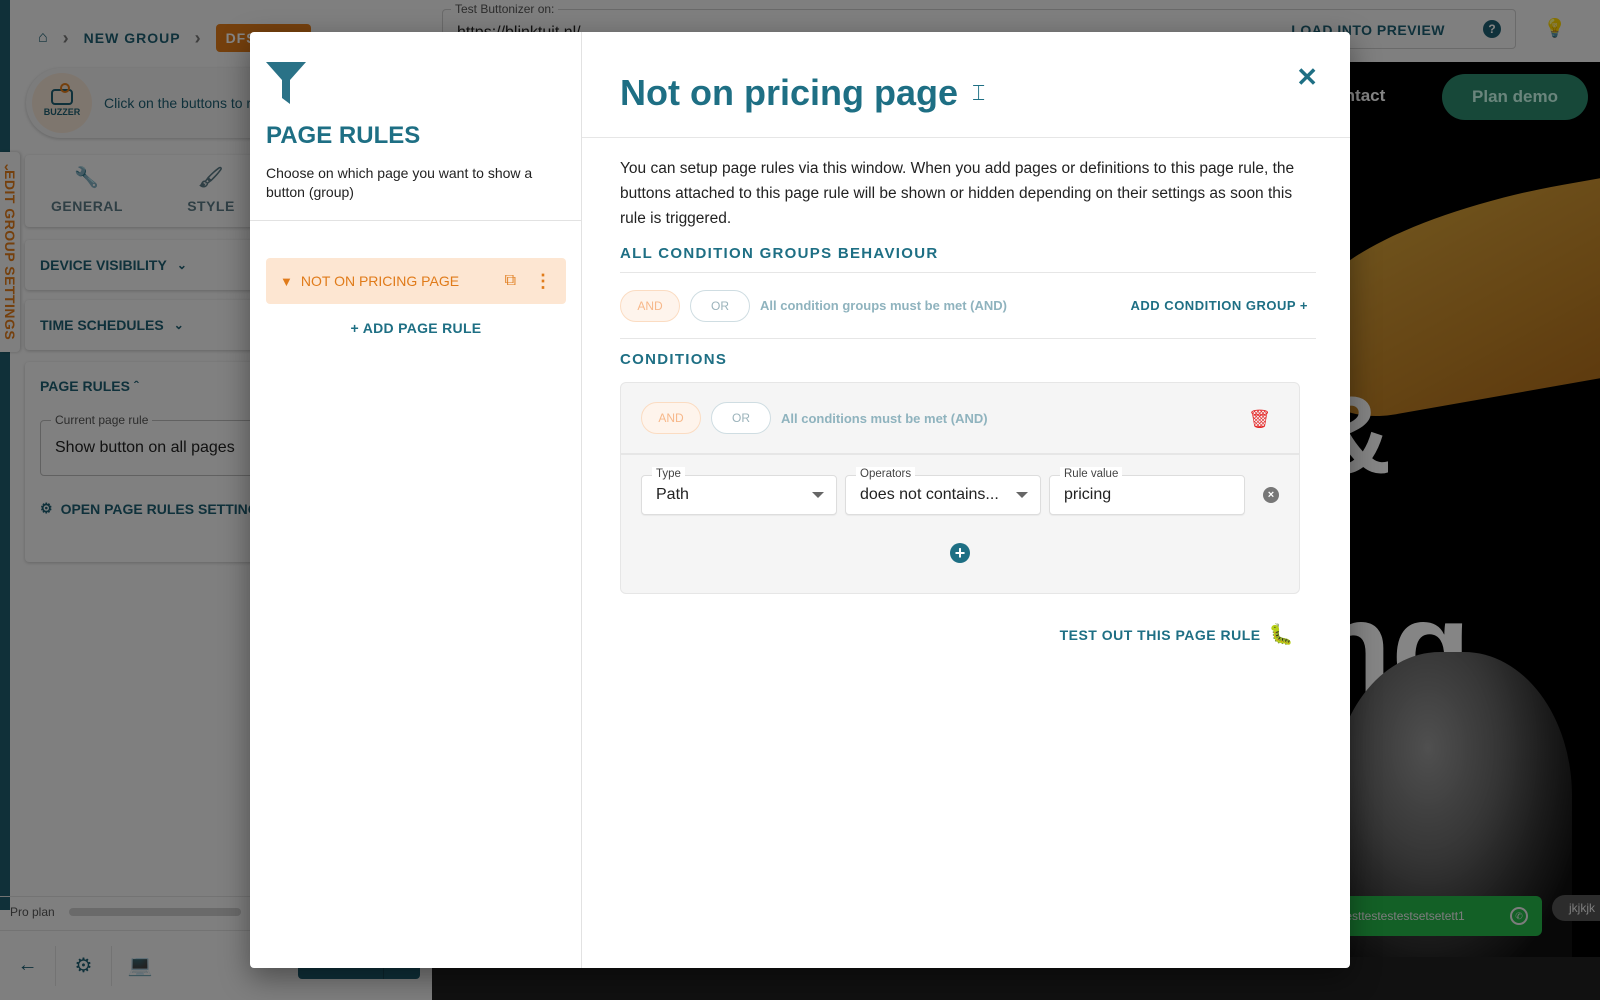 Image resolution: width=1600 pixels, height=1000 pixels. What do you see at coordinates (1259, 419) in the screenshot?
I see `trash-icon: 🗑` at bounding box center [1259, 419].